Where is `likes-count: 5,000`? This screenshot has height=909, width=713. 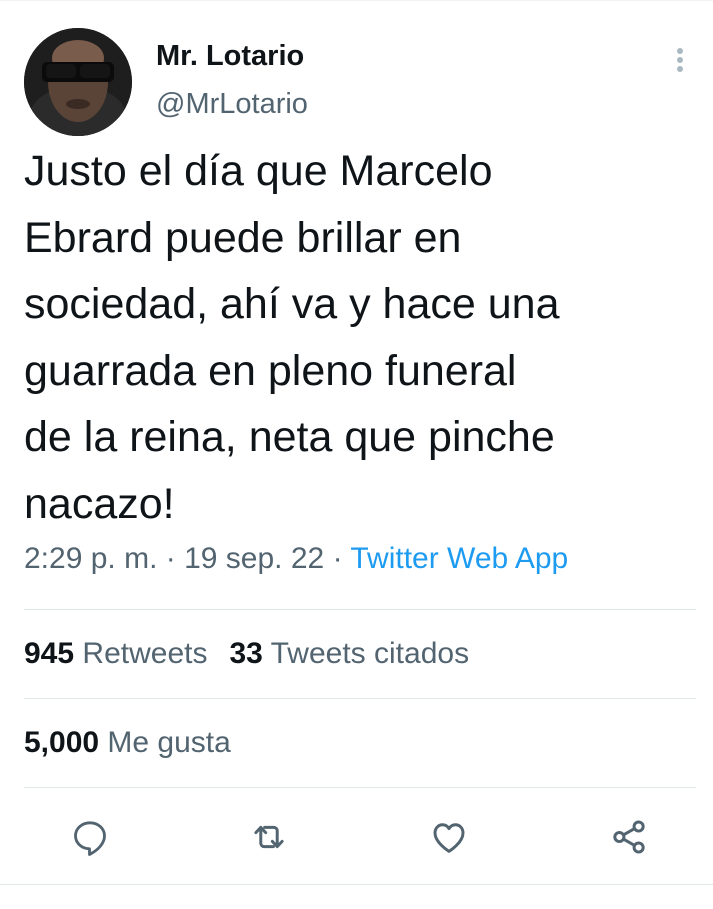
likes-count: 5,000 is located at coordinates (62, 742).